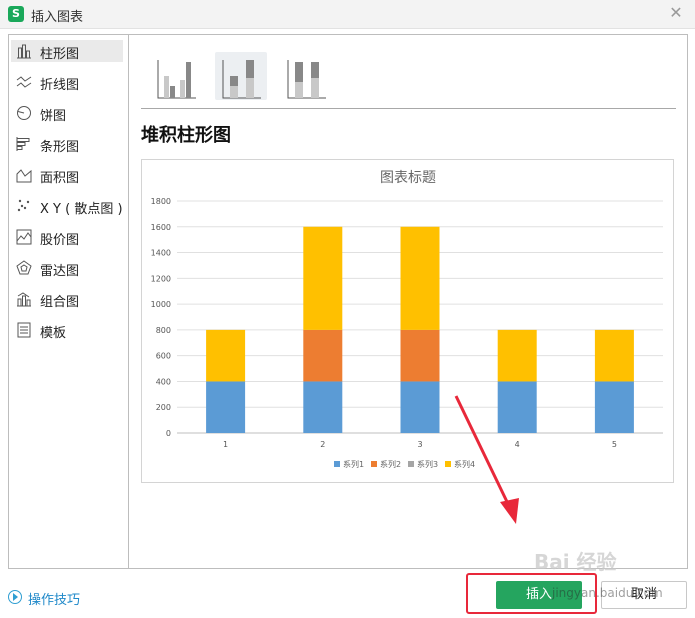 This screenshot has width=695, height=618. I want to click on sidebar-item-radar: 雷达图, so click(67, 268).